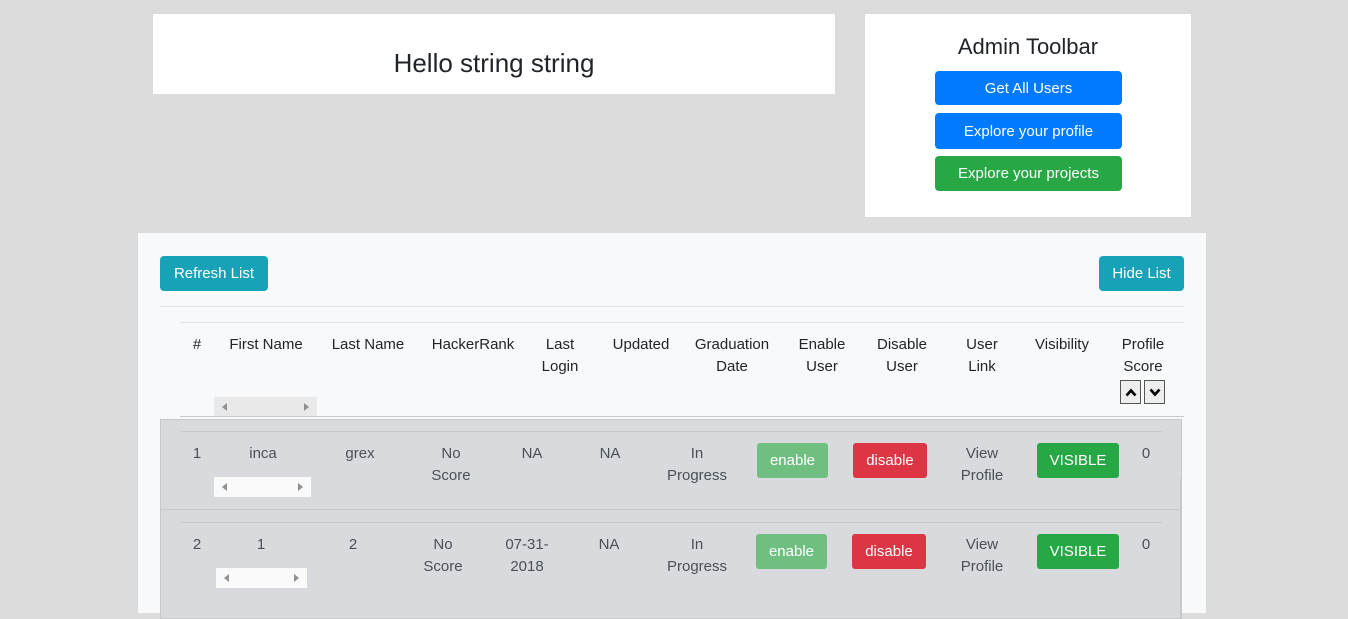 The height and width of the screenshot is (619, 1348). Describe the element at coordinates (261, 544) in the screenshot. I see `cell-first-name: 1` at that location.